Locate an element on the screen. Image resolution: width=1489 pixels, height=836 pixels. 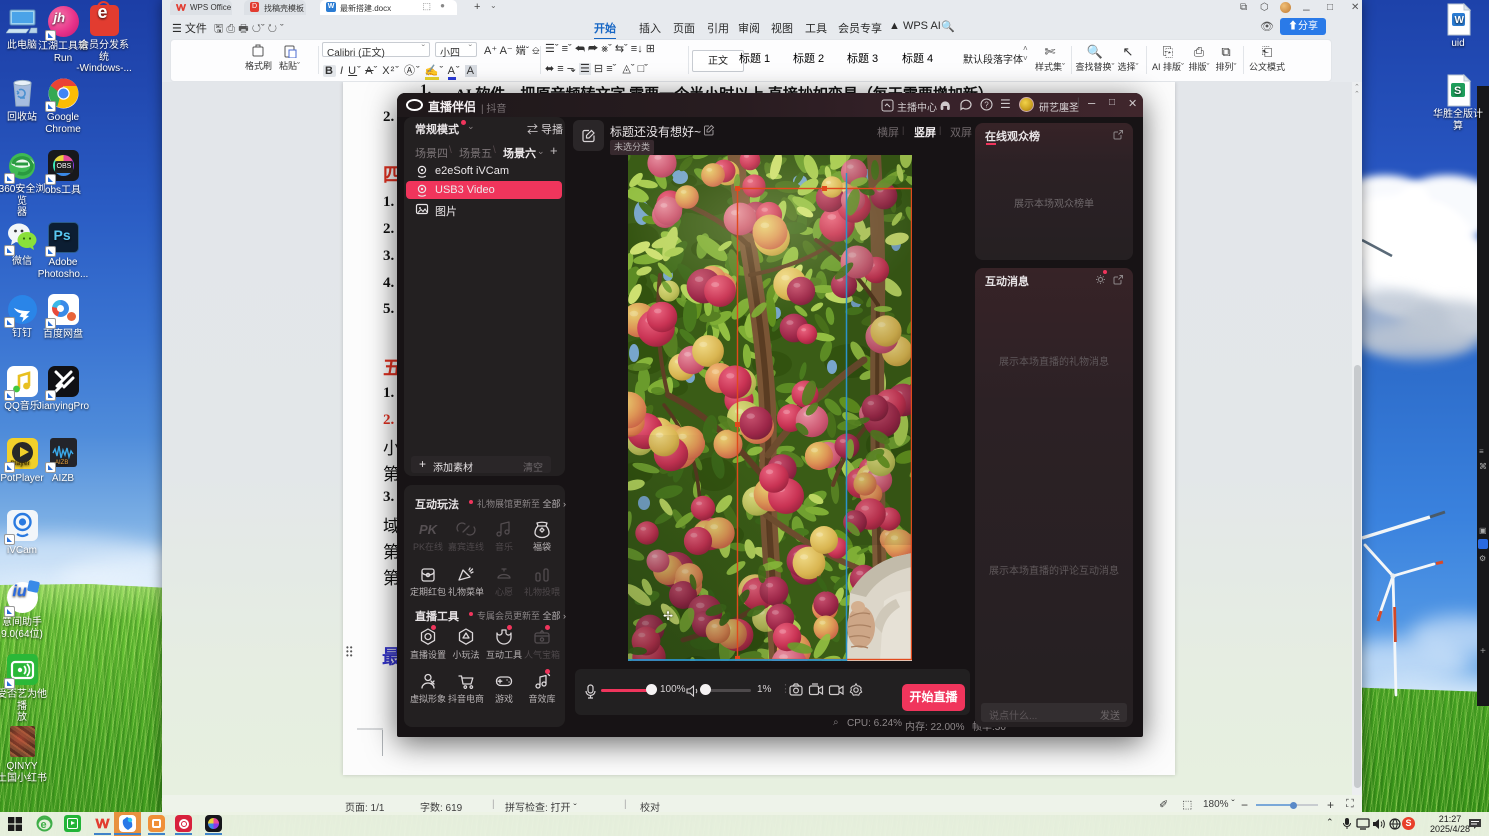
svg-text: e is located at coordinates (44, 825).